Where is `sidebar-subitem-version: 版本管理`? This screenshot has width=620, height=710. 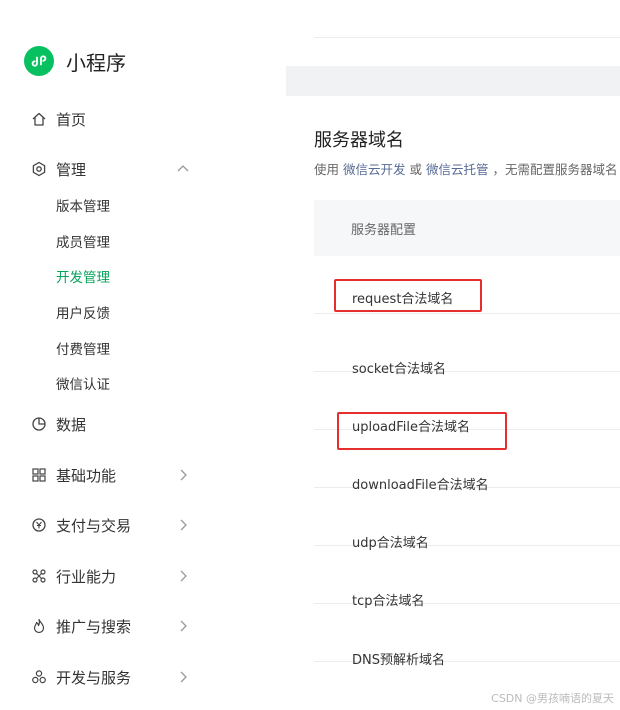 sidebar-subitem-version: 版本管理 is located at coordinates (83, 207).